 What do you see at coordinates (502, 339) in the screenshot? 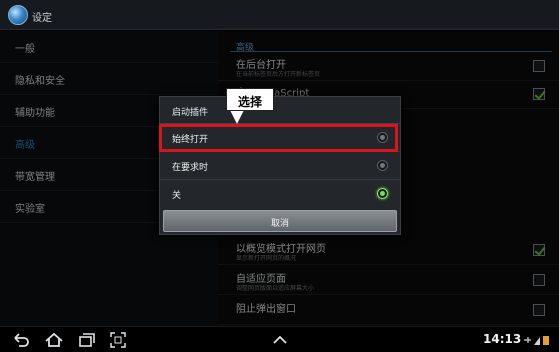
I see `clock: 14:13` at bounding box center [502, 339].